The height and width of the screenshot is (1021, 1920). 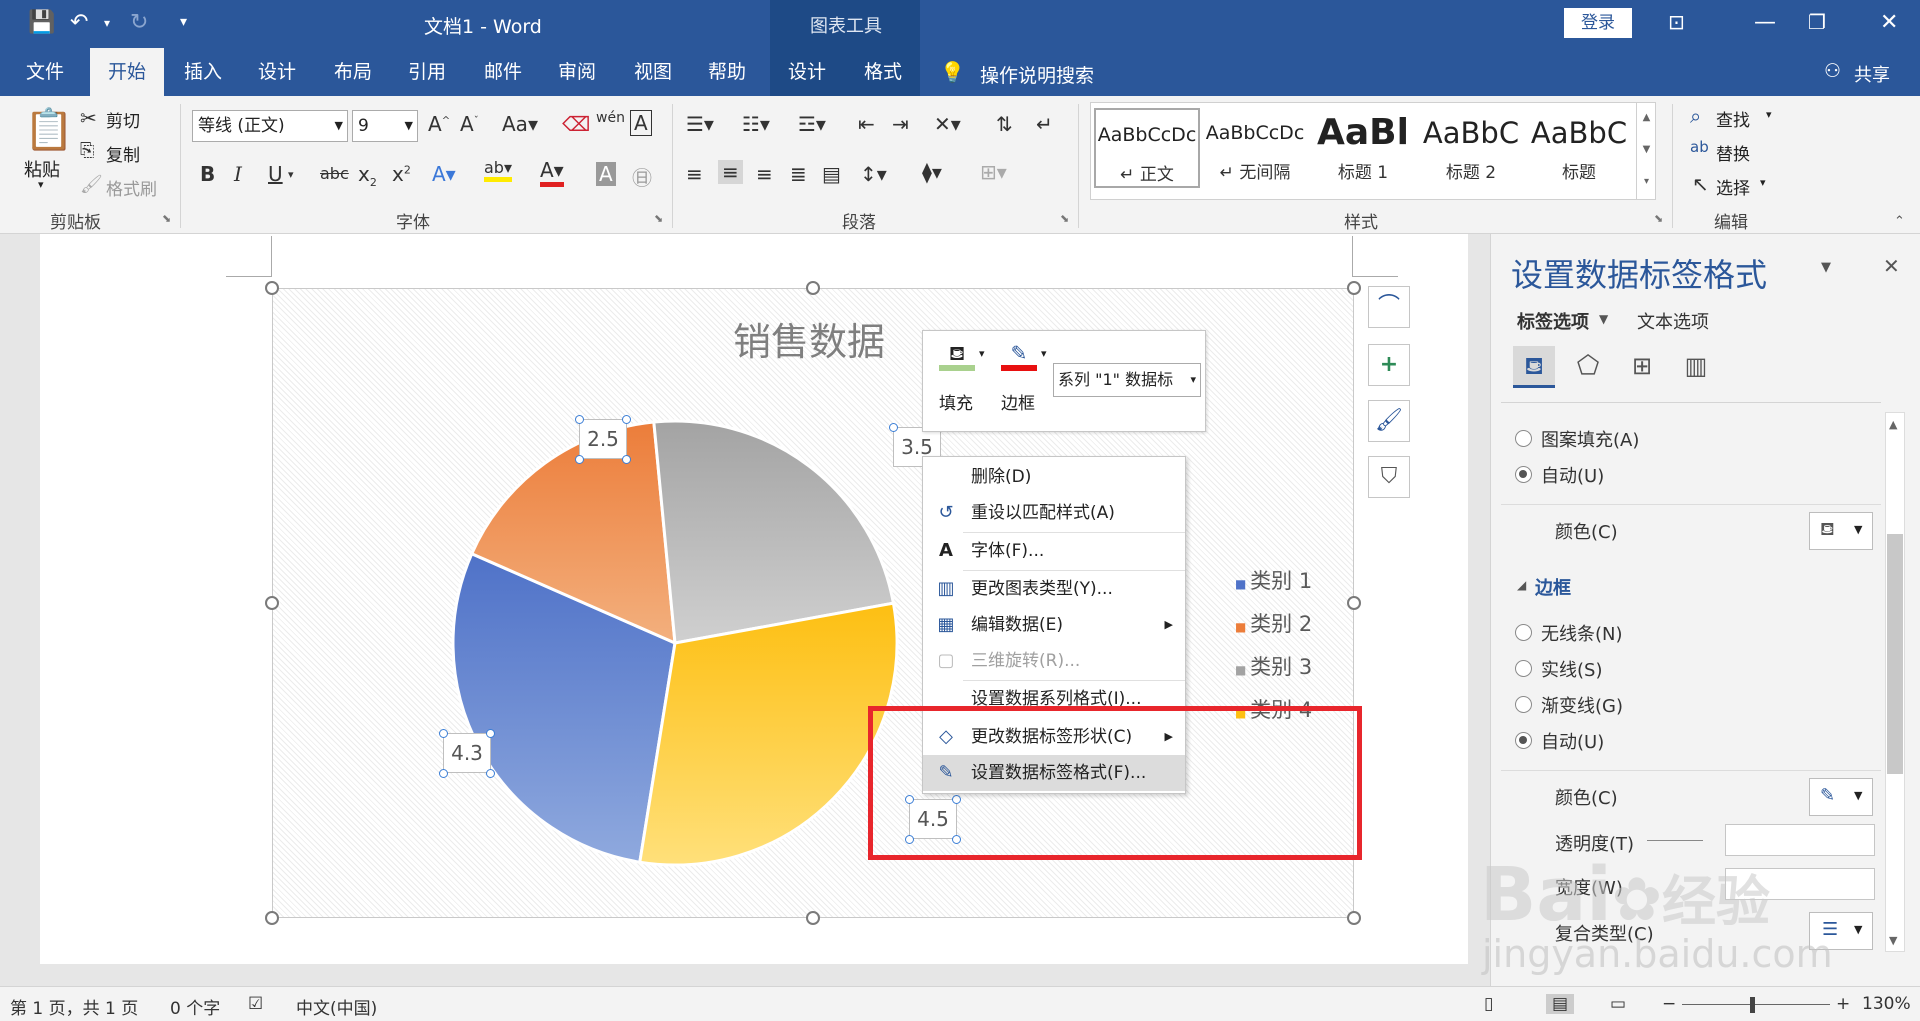 What do you see at coordinates (1127, 380) in the screenshot?
I see `series-select-combo: 系列 "1" 数据标 ▾` at bounding box center [1127, 380].